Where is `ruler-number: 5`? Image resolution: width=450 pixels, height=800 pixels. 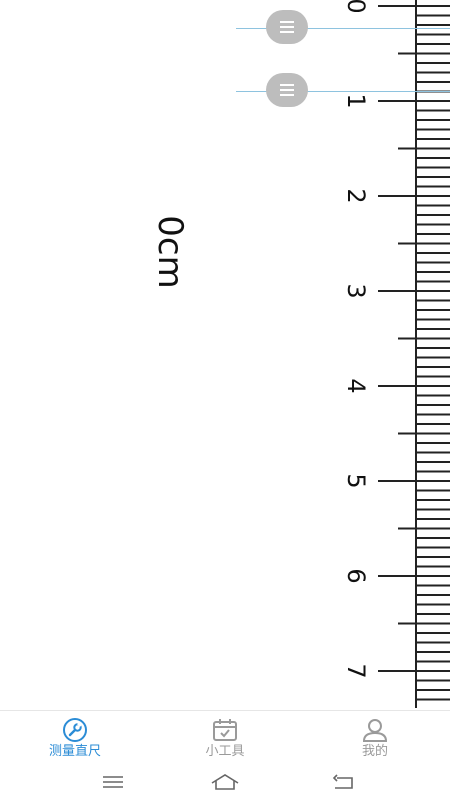 ruler-number: 5 is located at coordinates (356, 480).